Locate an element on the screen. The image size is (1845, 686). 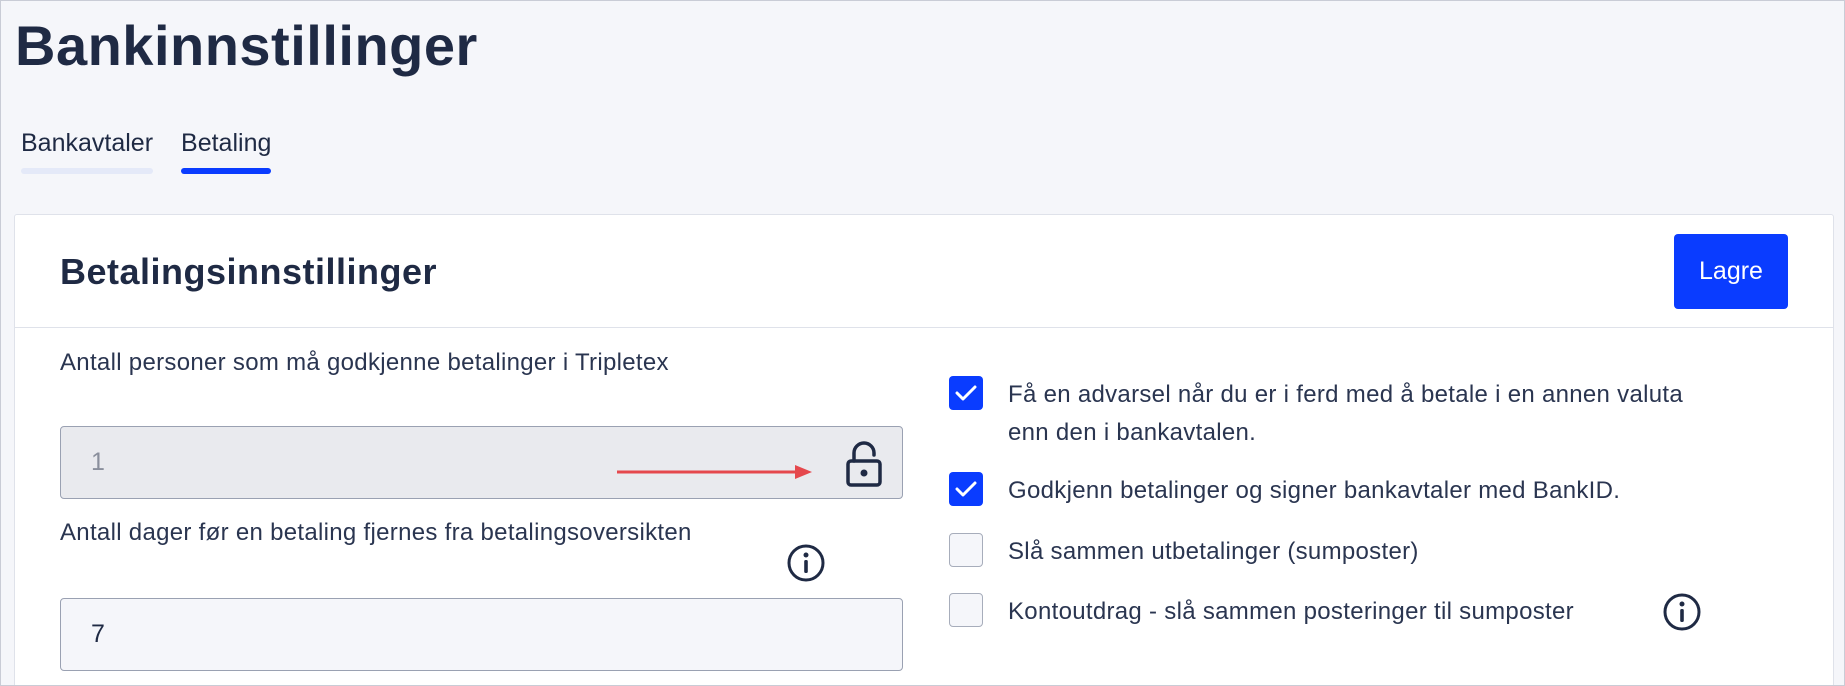
days-removed-value: 7 is located at coordinates (98, 634).